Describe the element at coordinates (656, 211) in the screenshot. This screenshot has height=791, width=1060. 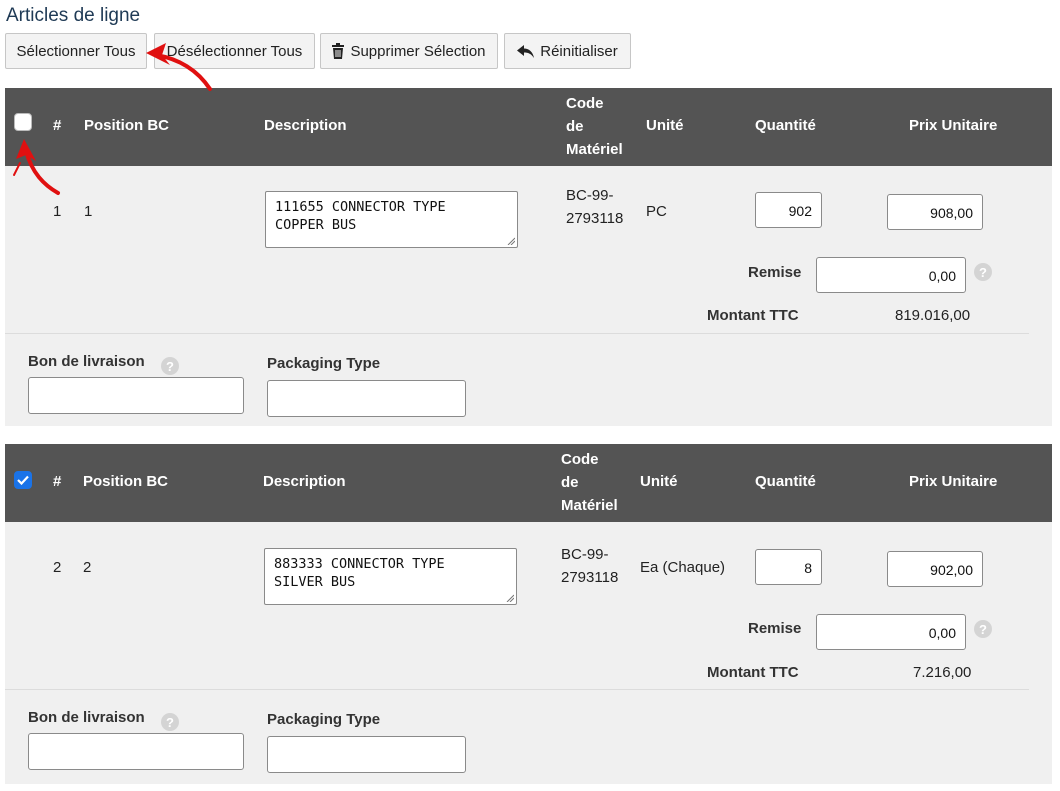
I see `unit-value: PC` at that location.